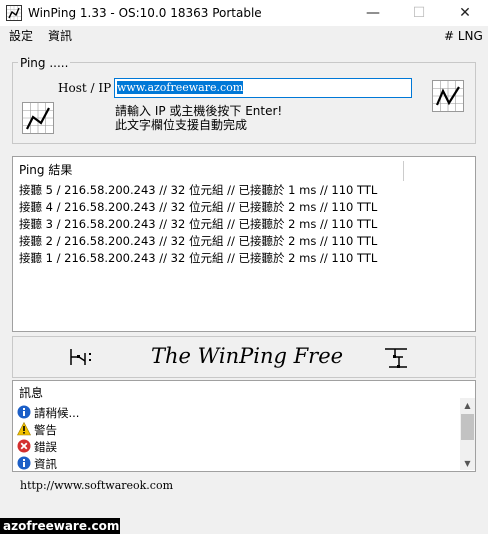 The height and width of the screenshot is (534, 488). I want to click on host-label: Host / IP :, so click(89, 88).